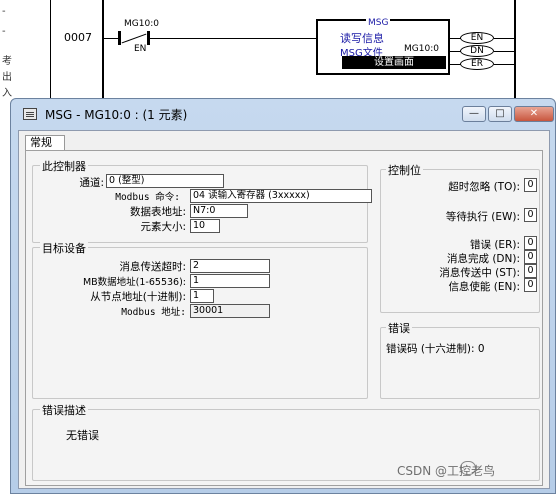 The height and width of the screenshot is (494, 558). What do you see at coordinates (119, 38) in the screenshot?
I see `contact-left-bar` at bounding box center [119, 38].